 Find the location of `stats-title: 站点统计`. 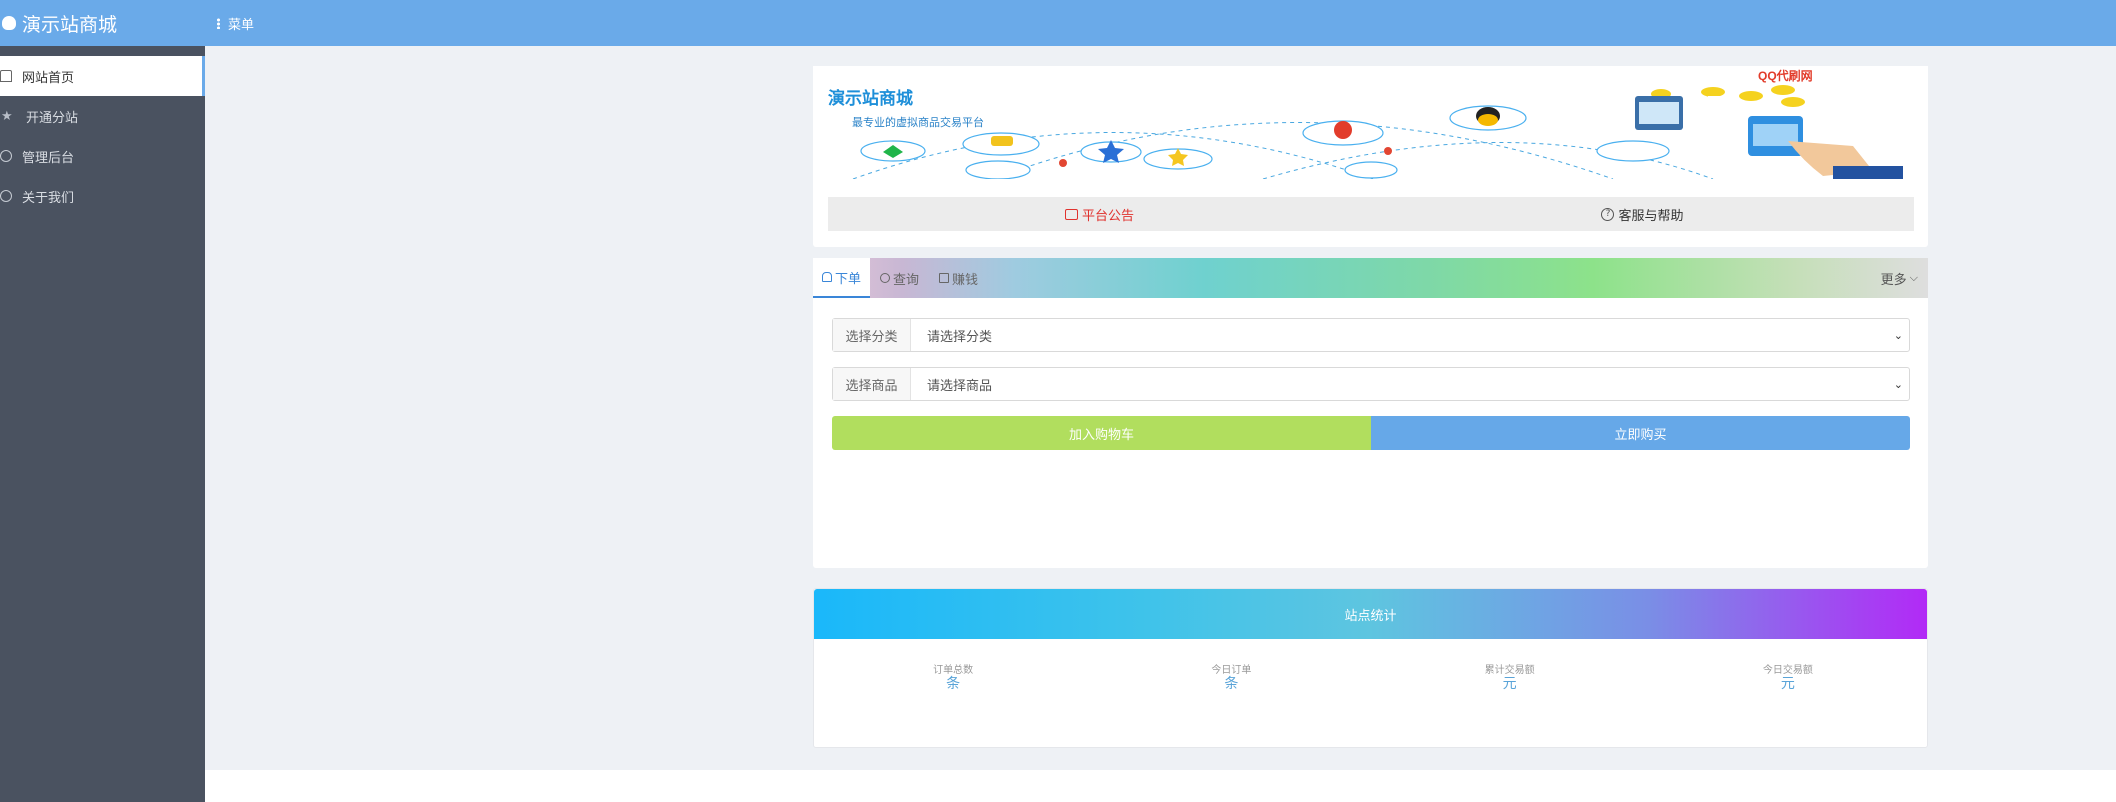

stats-title: 站点统计 is located at coordinates (1370, 614).